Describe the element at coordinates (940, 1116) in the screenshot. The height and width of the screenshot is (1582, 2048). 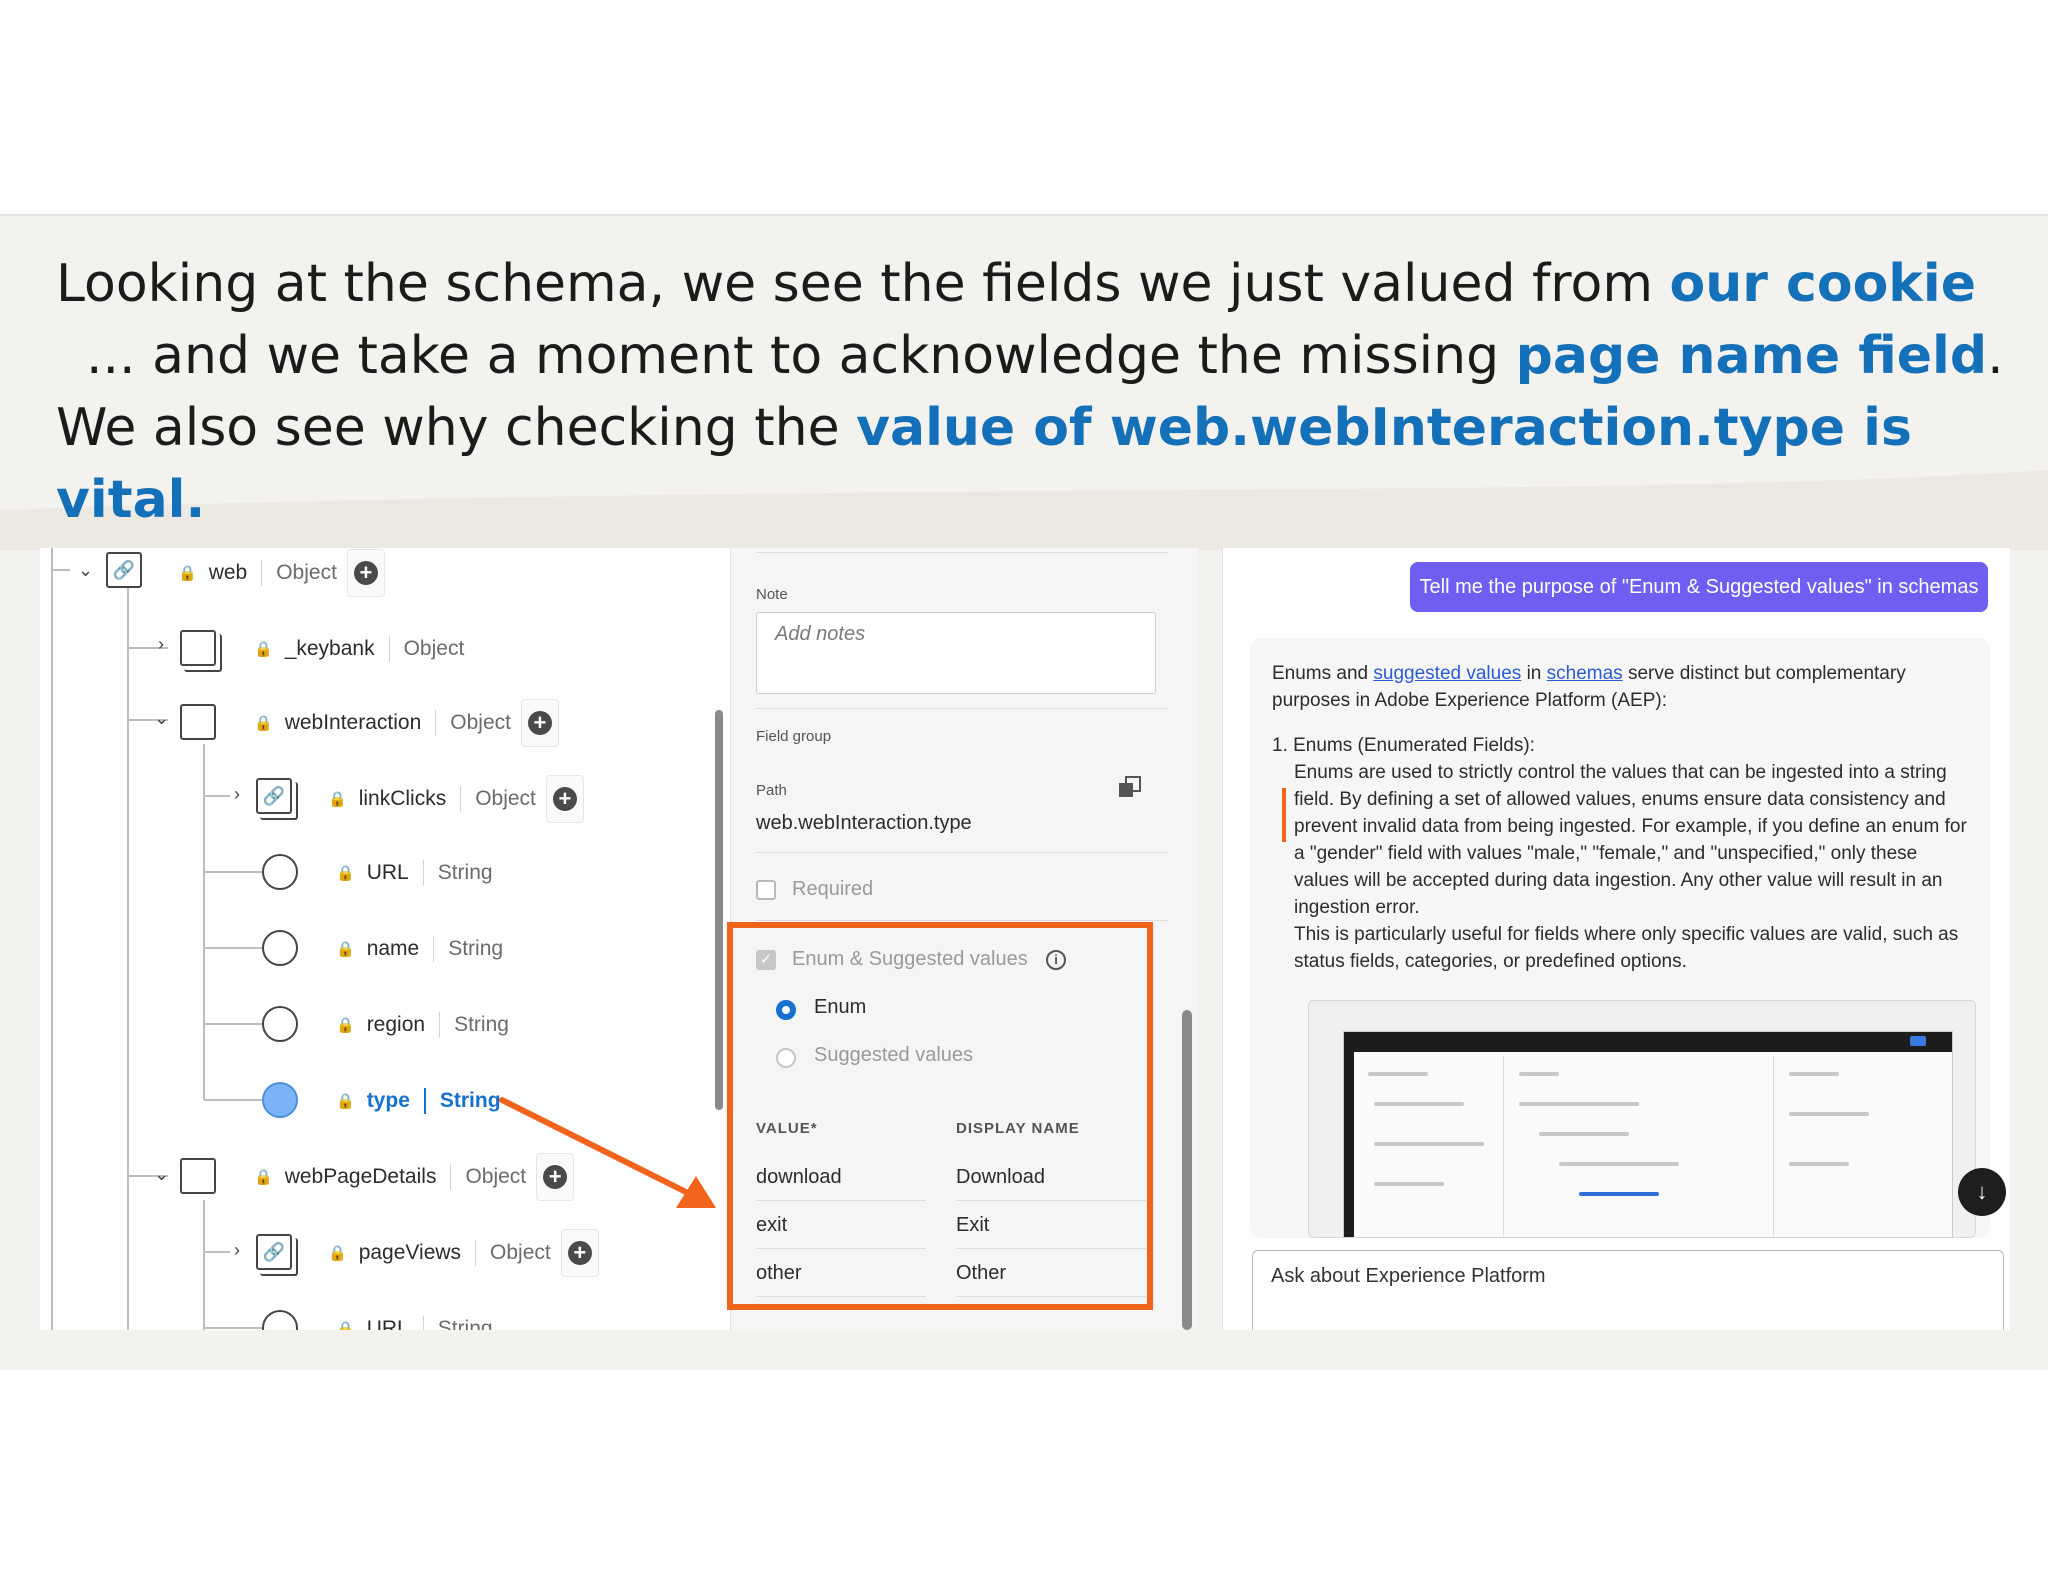
I see `enum-values-callout-box` at that location.